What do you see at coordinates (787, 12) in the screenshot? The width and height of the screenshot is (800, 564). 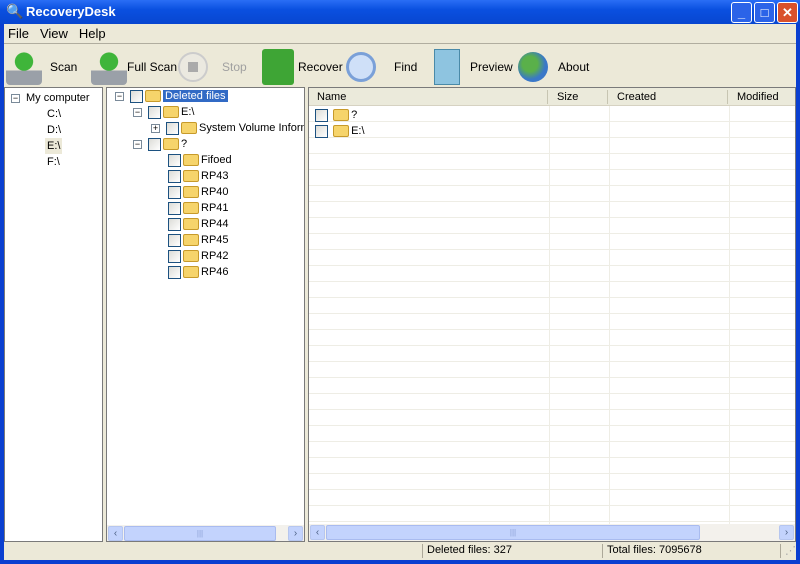 I see `close-button: ✕` at bounding box center [787, 12].